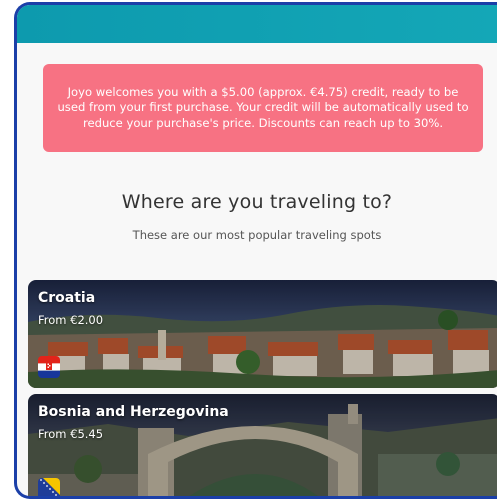 The width and height of the screenshot is (497, 499). What do you see at coordinates (49, 367) in the screenshot?
I see `croatia-flag-icon` at bounding box center [49, 367].